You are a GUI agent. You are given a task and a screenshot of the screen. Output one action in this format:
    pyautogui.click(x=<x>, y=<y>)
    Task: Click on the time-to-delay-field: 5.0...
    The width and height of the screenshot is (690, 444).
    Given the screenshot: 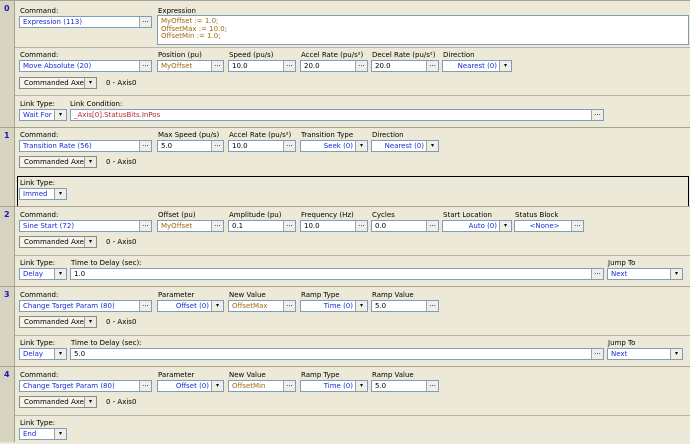 What is the action you would take?
    pyautogui.click(x=337, y=354)
    